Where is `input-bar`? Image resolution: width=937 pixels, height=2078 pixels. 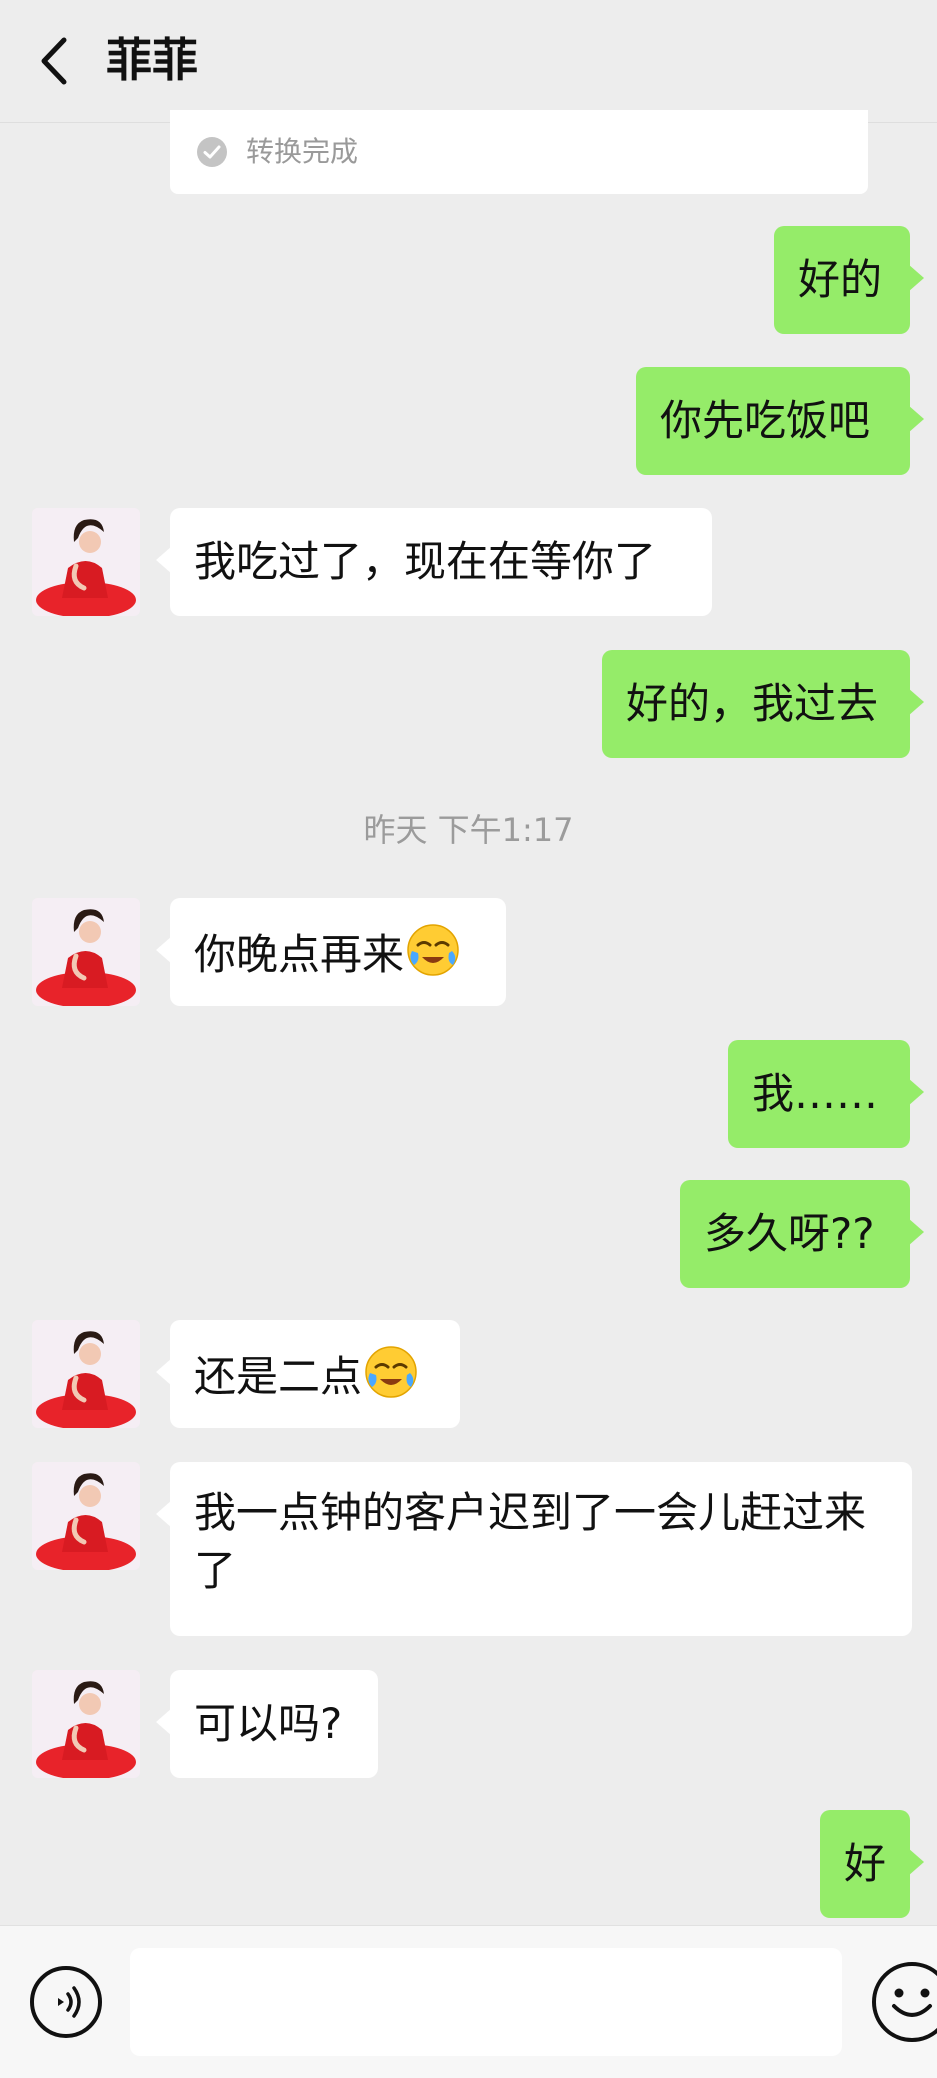 input-bar is located at coordinates (468, 2001).